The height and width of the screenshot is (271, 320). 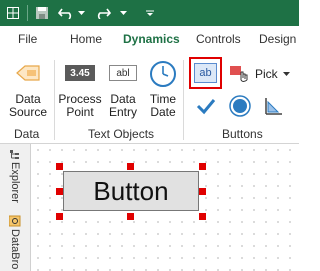 What do you see at coordinates (202, 216) in the screenshot?
I see `resize-handle-bottom-right` at bounding box center [202, 216].